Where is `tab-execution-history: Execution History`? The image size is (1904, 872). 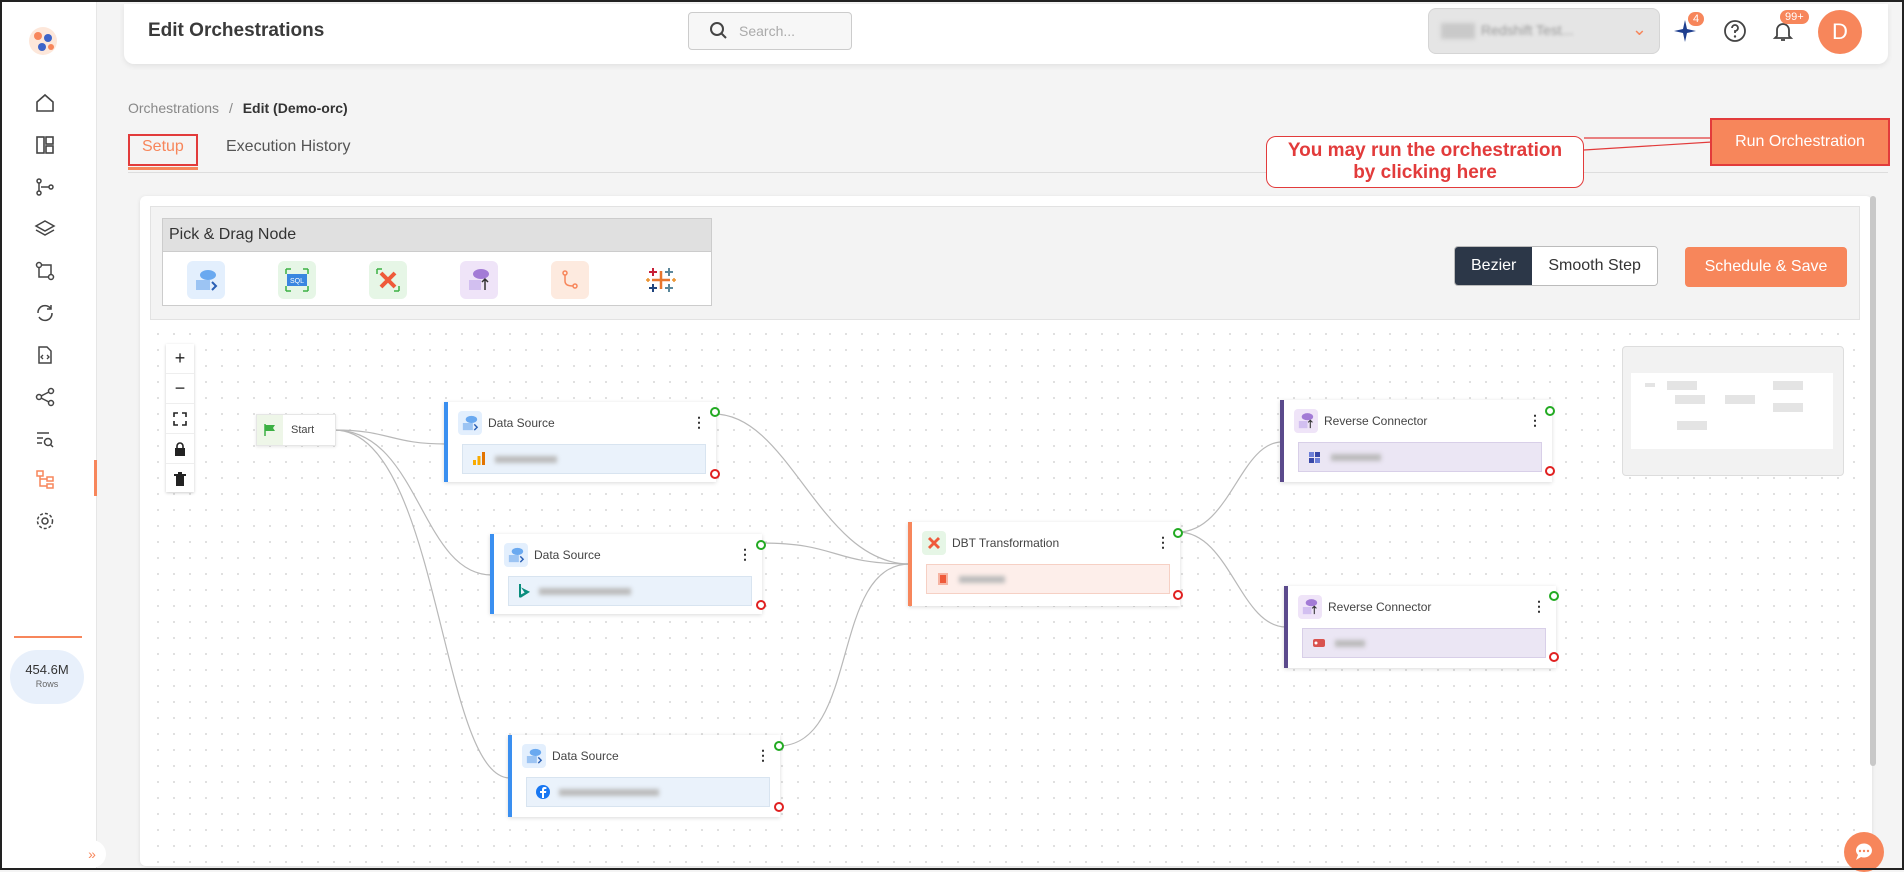
tab-execution-history: Execution History is located at coordinates (288, 147).